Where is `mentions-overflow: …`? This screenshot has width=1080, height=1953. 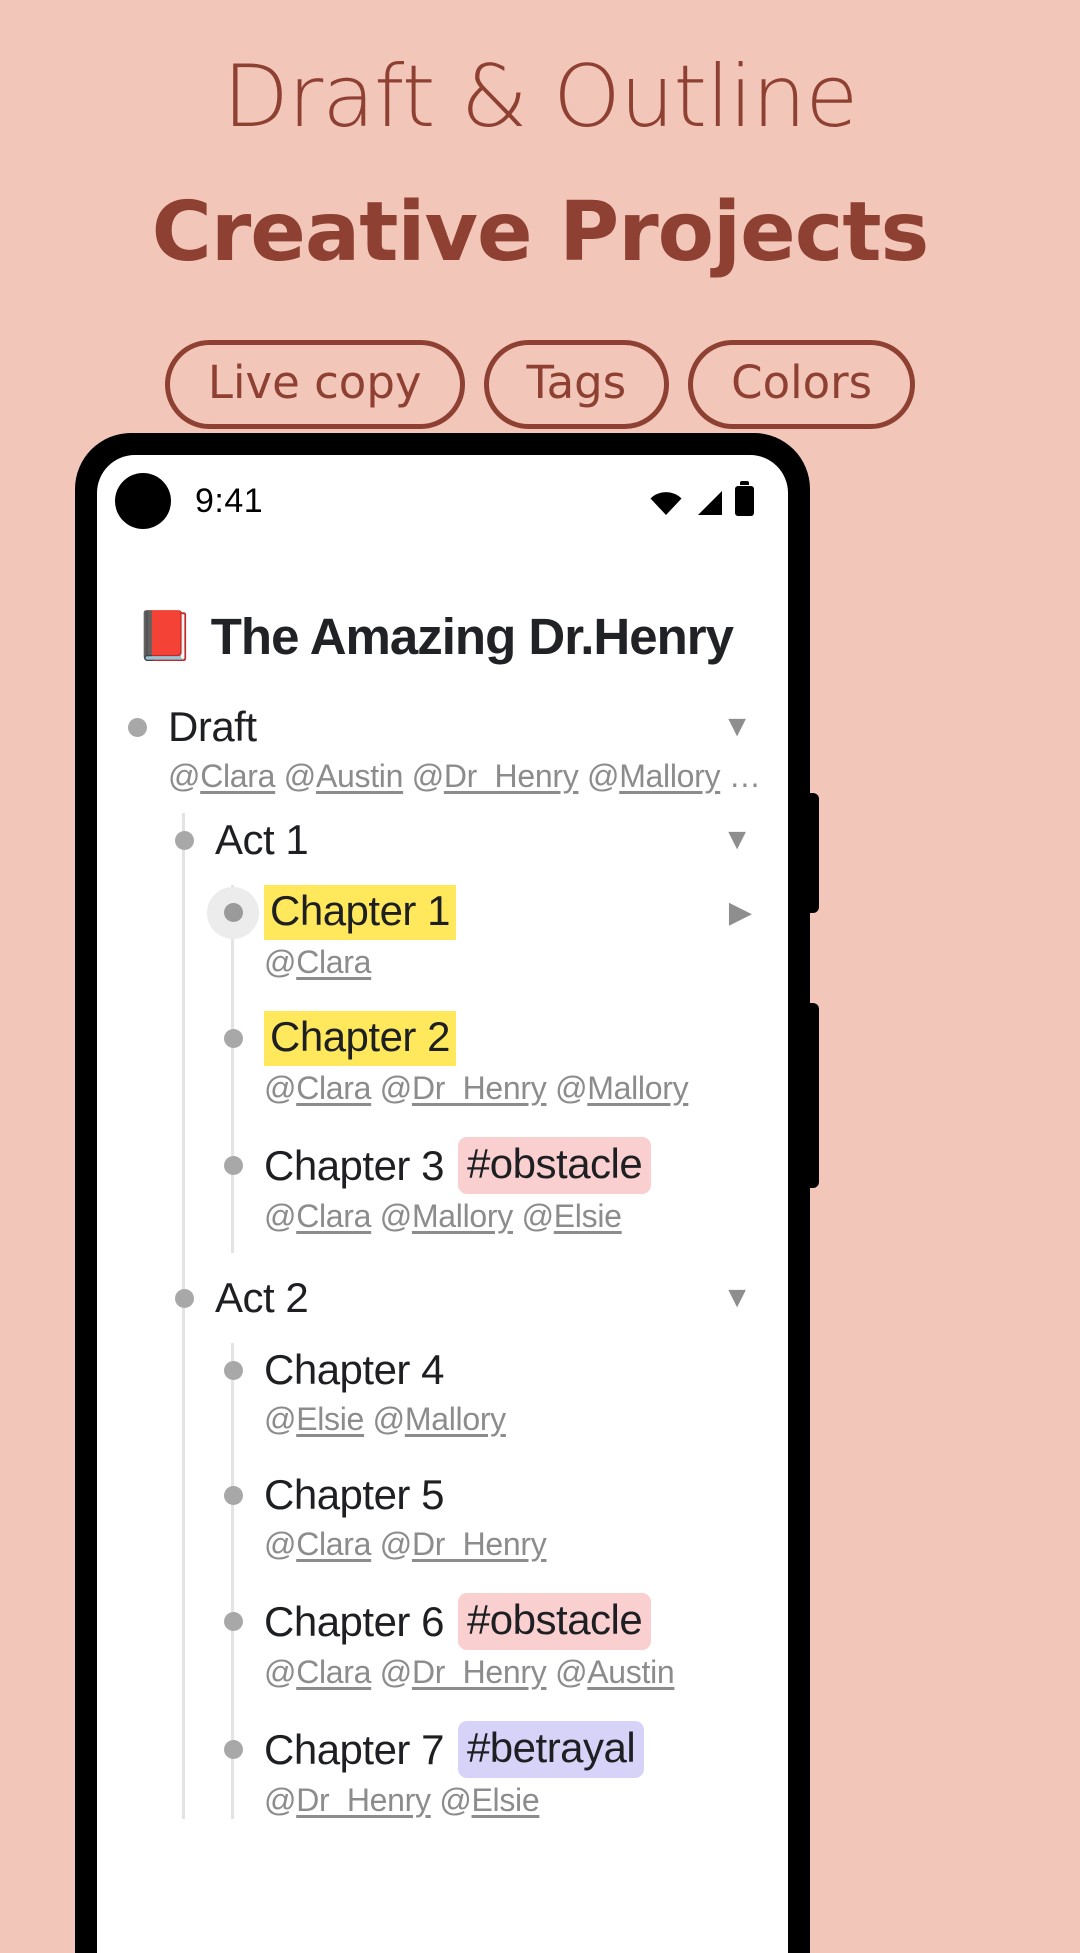
mentions-overflow: … is located at coordinates (745, 776).